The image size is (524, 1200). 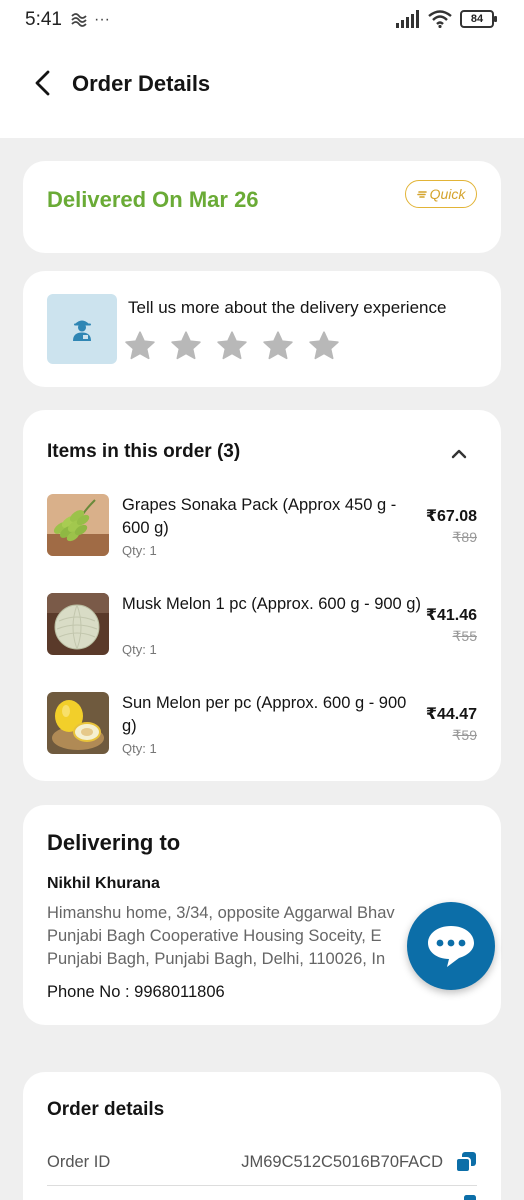 I want to click on recipient-name: Nikhil Khurana, so click(x=103, y=883).